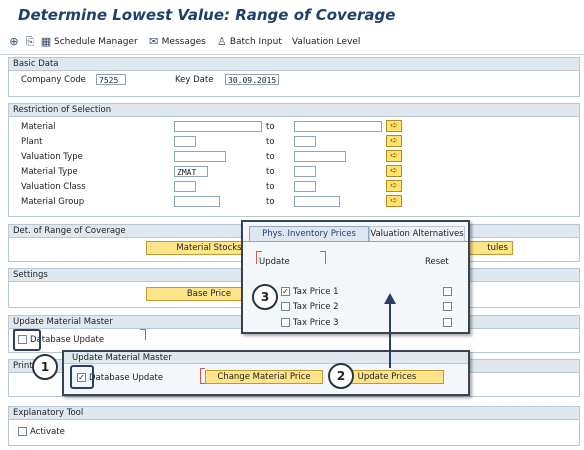  What do you see at coordinates (394, 186) in the screenshot?
I see `valuation-class-multiple-selection-button: ➪` at bounding box center [394, 186].